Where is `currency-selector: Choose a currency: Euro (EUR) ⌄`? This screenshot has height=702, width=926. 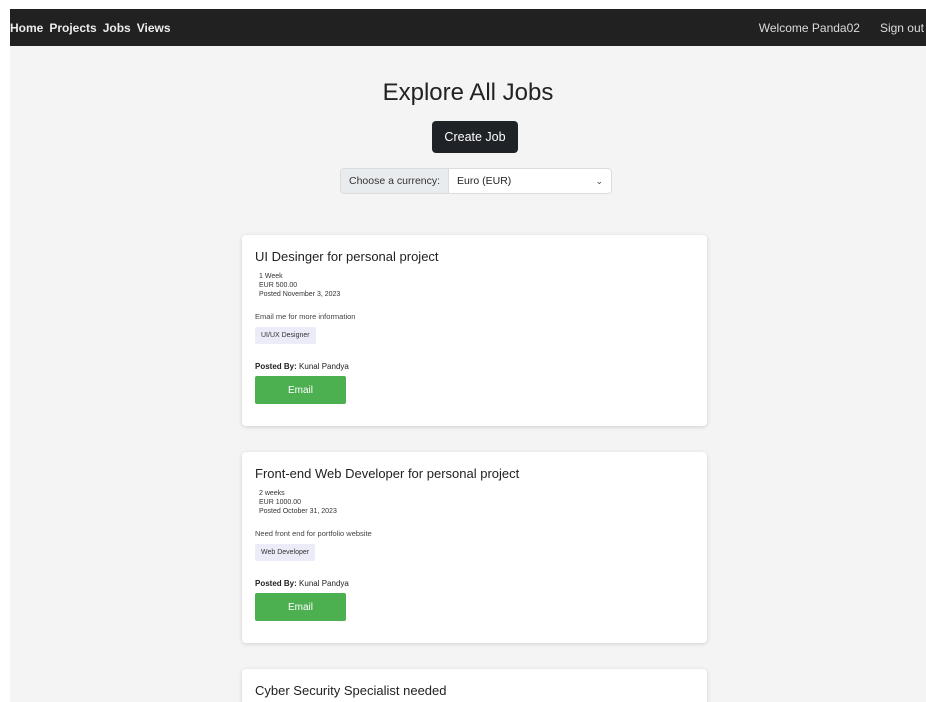 currency-selector: Choose a currency: Euro (EUR) ⌄ is located at coordinates (476, 181).